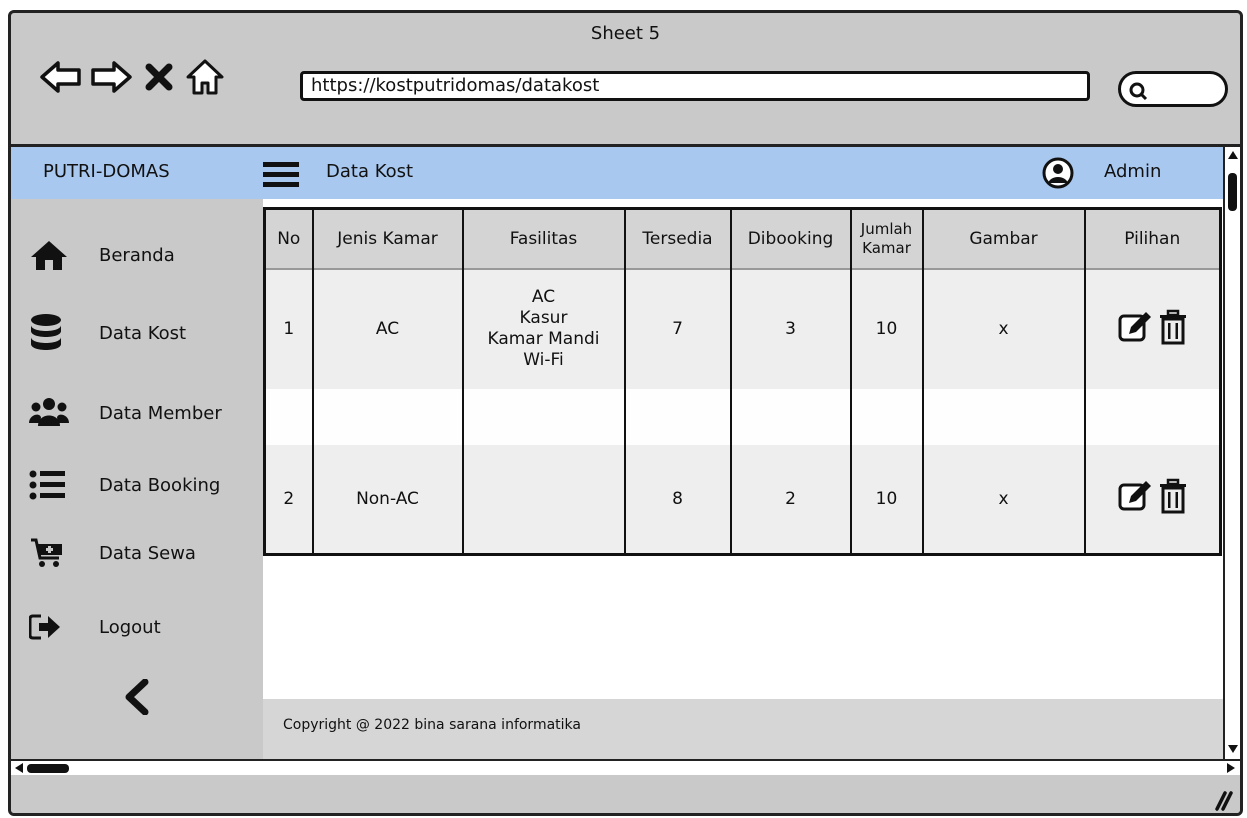 This screenshot has width=1247, height=818. I want to click on scroll-up-icon, so click(1233, 155).